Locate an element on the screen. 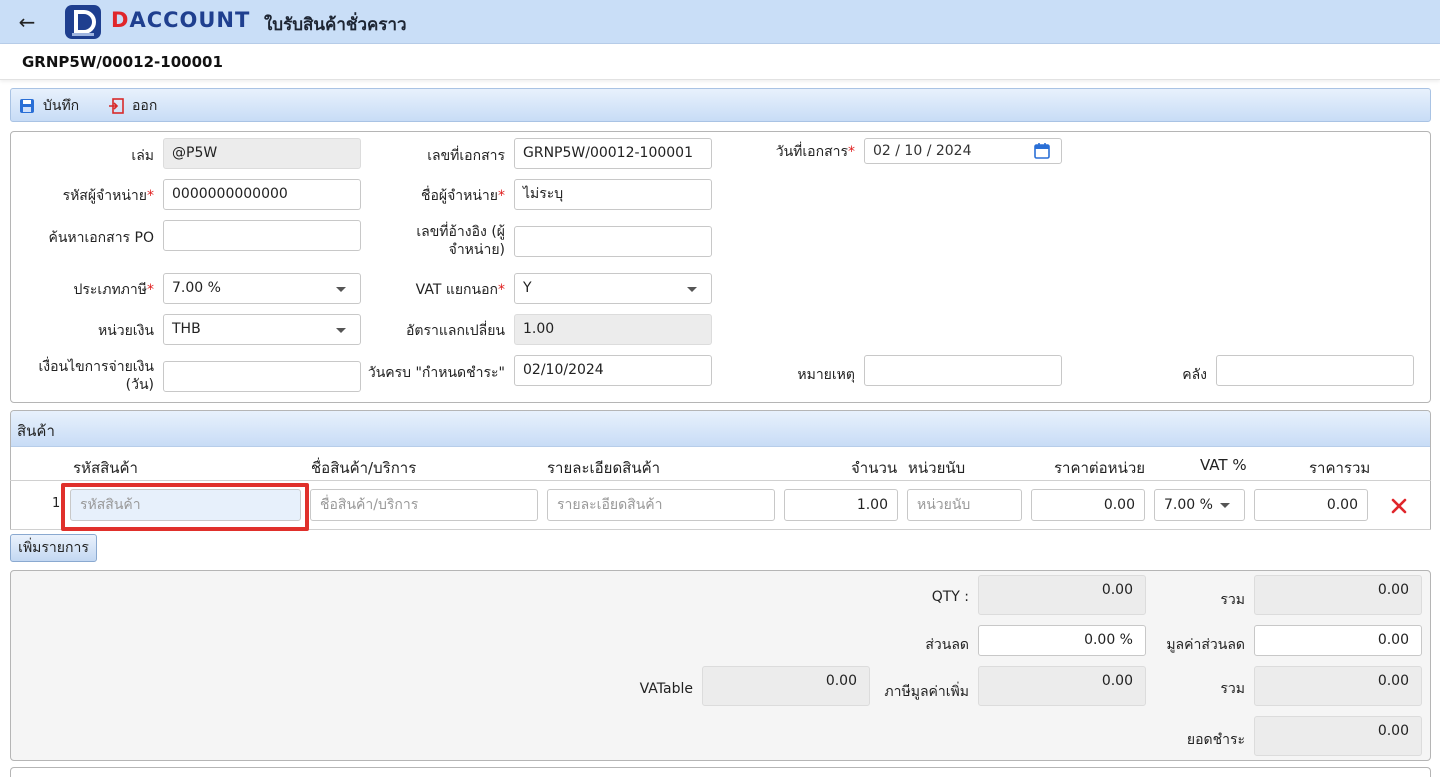  due-date-label: วันครบ "กำหนดชำระ" is located at coordinates (436, 373).